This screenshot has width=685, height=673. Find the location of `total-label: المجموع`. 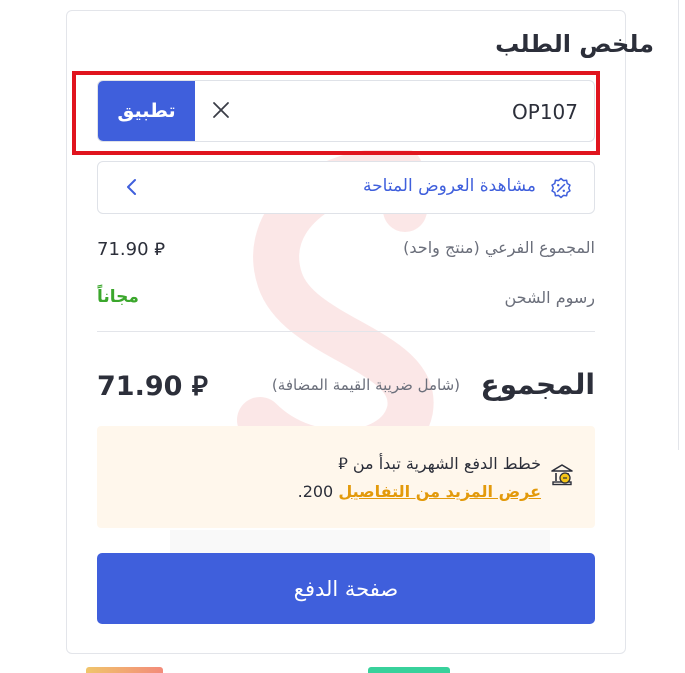

total-label: المجموع is located at coordinates (537, 384).